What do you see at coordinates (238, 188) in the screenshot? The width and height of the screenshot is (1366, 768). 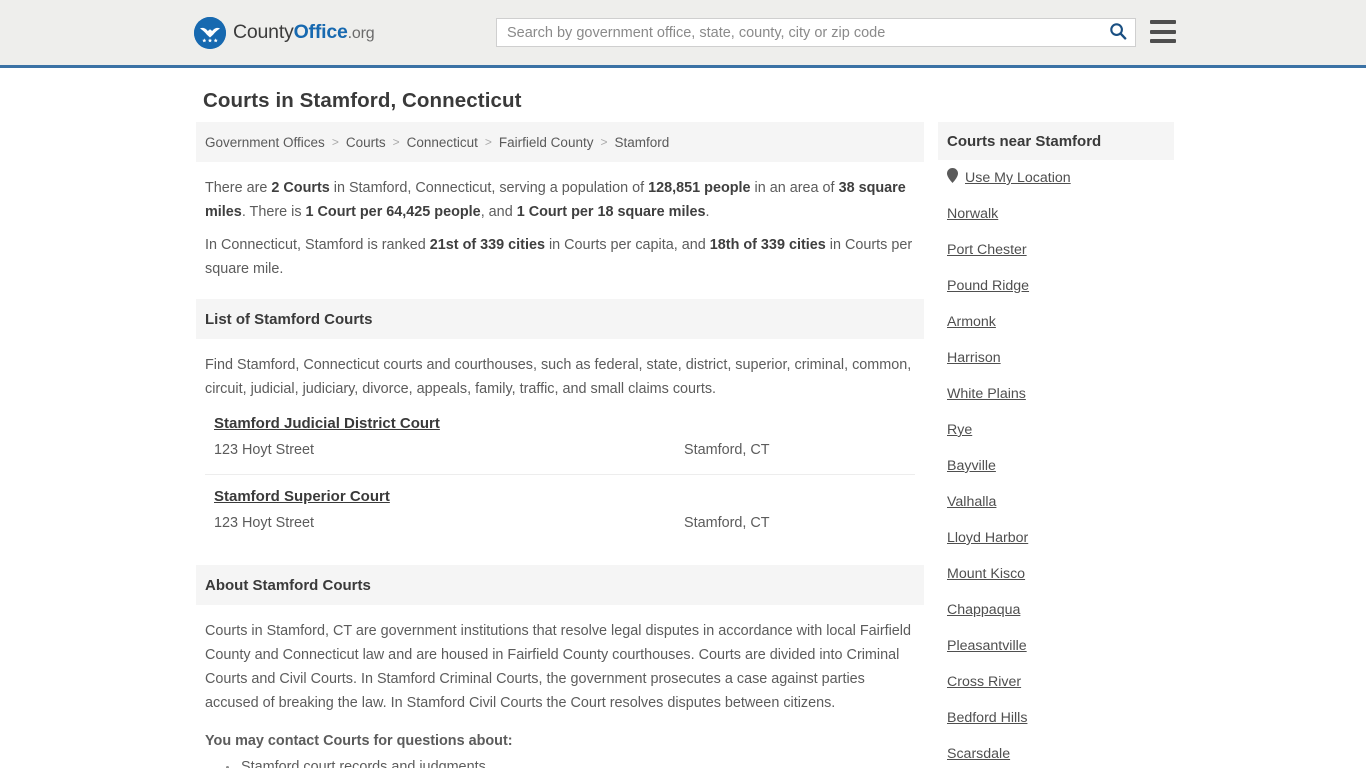 I see `stat-text: There are` at bounding box center [238, 188].